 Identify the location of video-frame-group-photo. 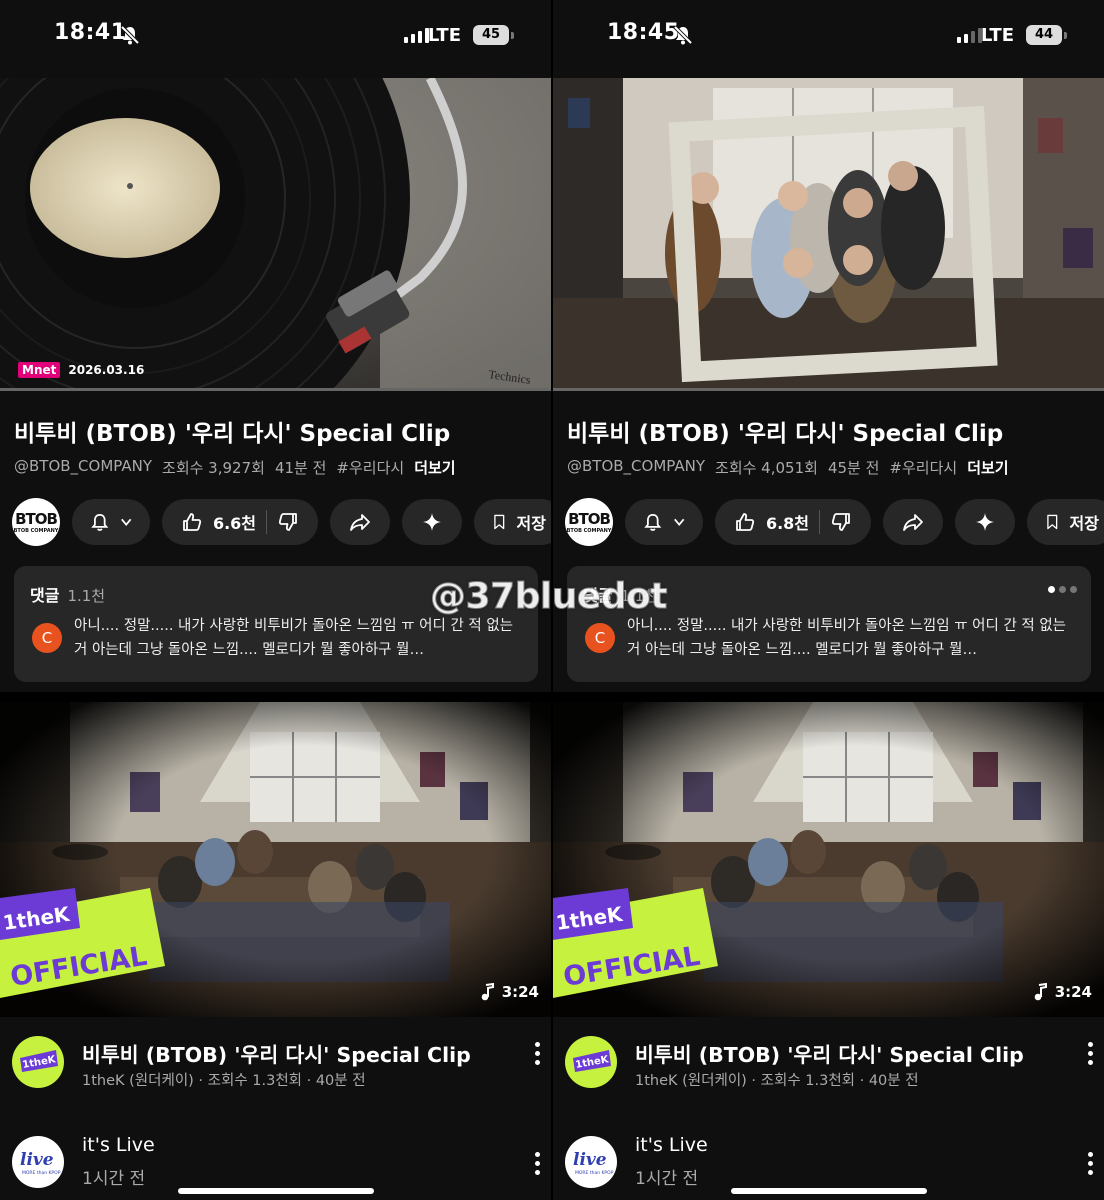
(828, 234).